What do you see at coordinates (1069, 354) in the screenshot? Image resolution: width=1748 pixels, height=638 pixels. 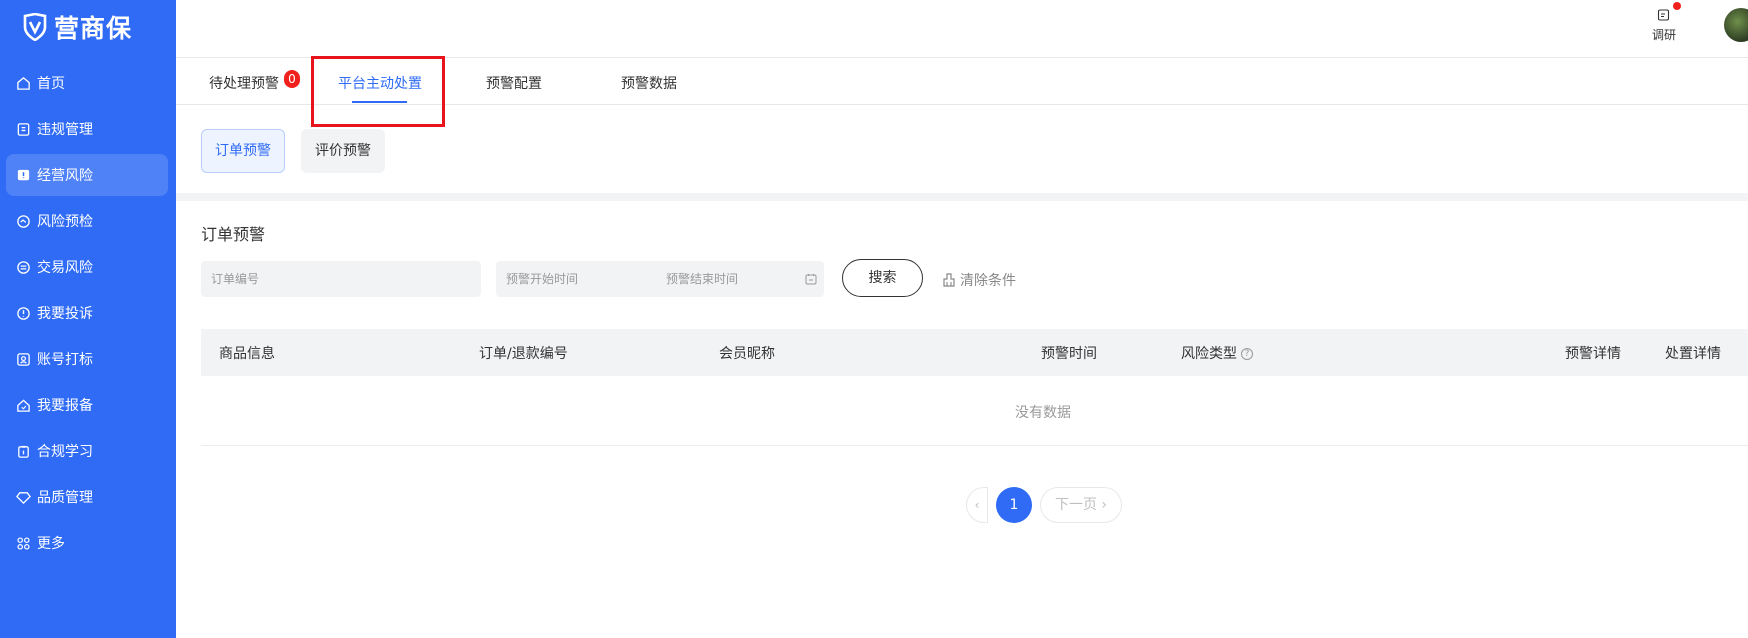 I see `column-header: 预警时间` at bounding box center [1069, 354].